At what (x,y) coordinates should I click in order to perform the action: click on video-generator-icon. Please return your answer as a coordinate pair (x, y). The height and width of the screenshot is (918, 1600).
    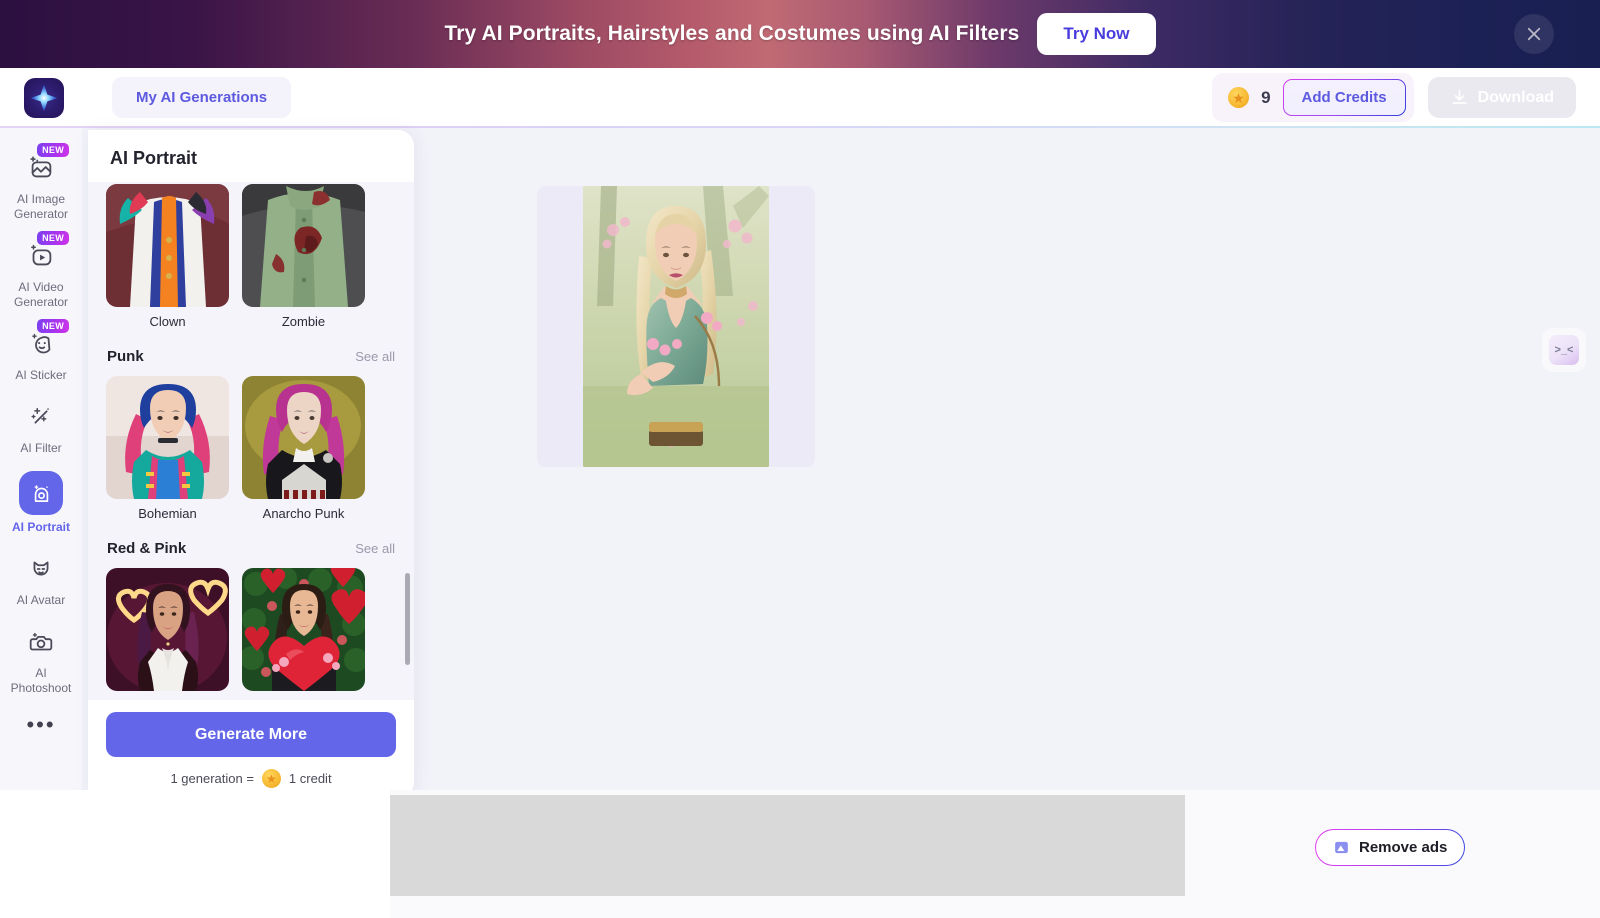
    Looking at the image, I should click on (41, 255).